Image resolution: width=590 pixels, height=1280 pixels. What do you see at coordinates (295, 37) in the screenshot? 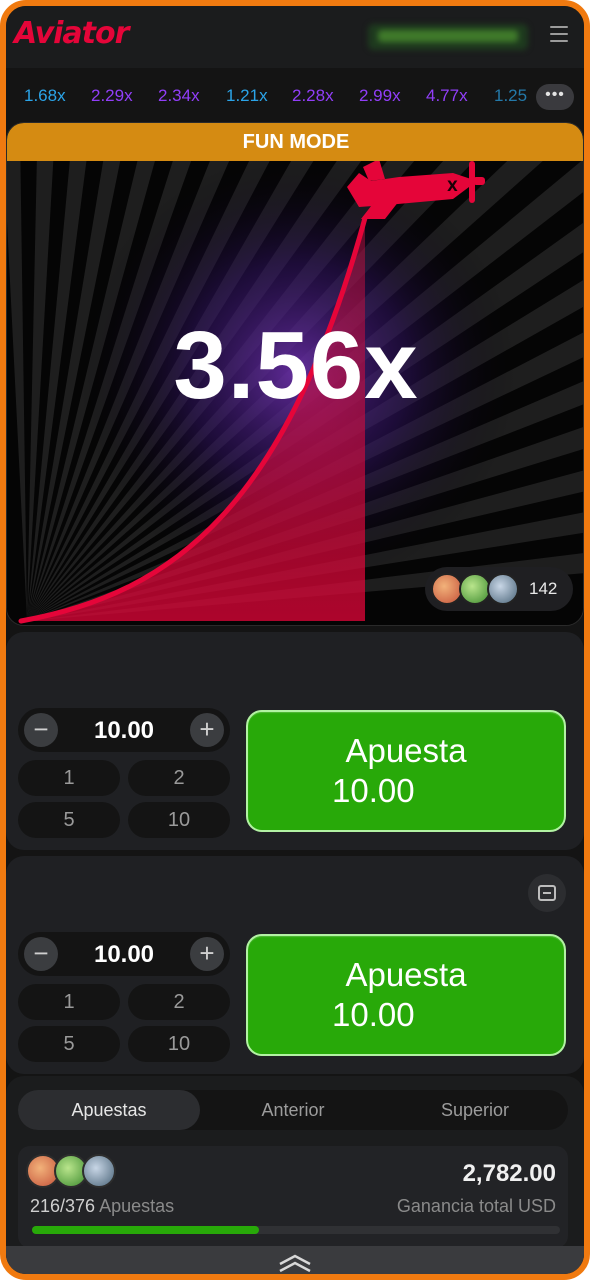
I see `app-header: Aviator` at bounding box center [295, 37].